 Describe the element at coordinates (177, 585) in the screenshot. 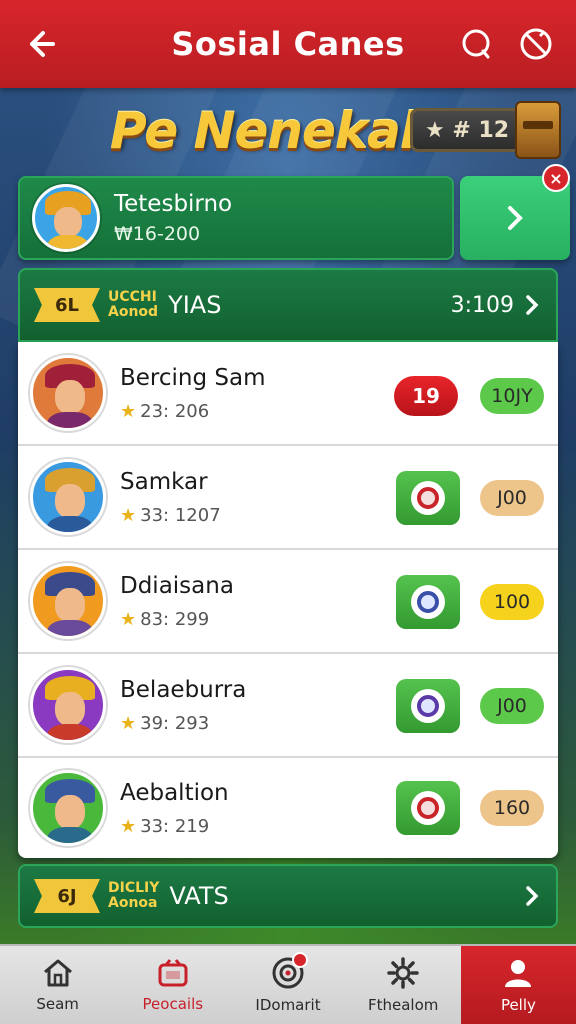

I see `player-name: Ddiaisana` at that location.